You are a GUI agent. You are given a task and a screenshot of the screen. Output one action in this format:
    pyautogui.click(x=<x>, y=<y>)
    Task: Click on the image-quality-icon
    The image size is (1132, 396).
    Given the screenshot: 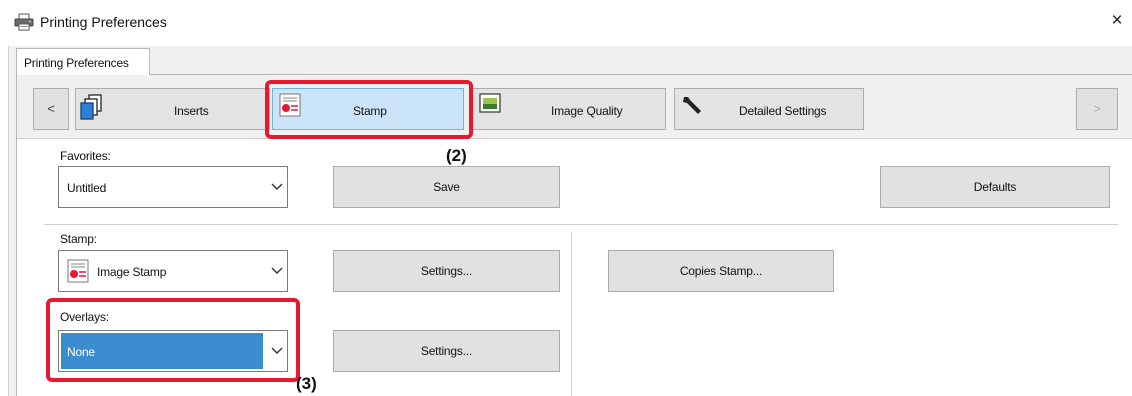 What is the action you would take?
    pyautogui.click(x=490, y=103)
    